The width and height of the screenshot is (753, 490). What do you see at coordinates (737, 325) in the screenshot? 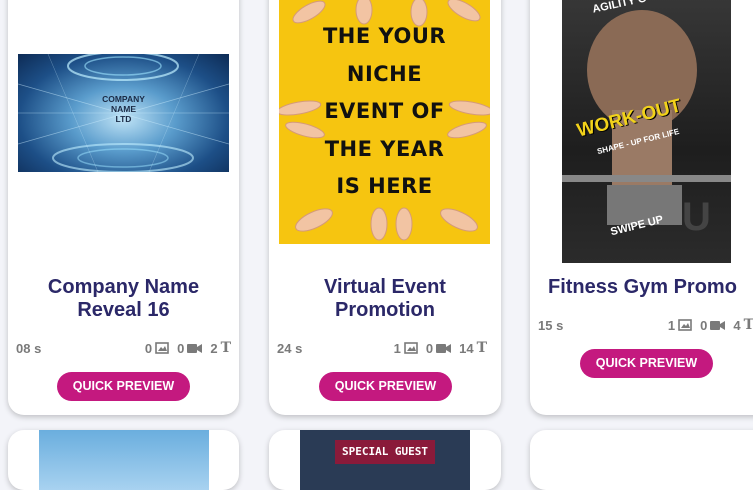
I see `text-count: 4` at bounding box center [737, 325].